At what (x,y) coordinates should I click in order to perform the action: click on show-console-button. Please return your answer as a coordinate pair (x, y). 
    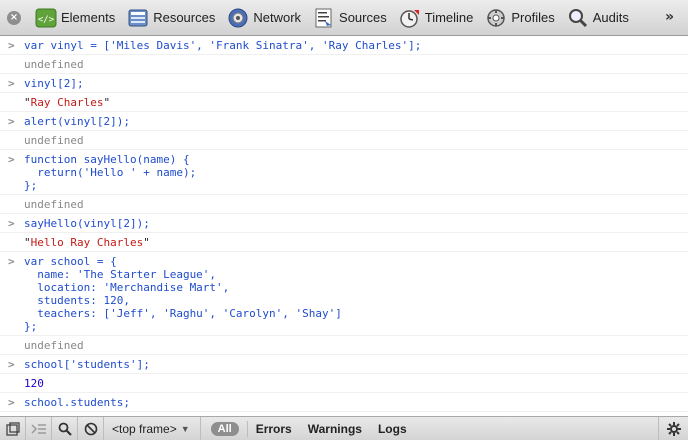
    Looking at the image, I should click on (39, 428).